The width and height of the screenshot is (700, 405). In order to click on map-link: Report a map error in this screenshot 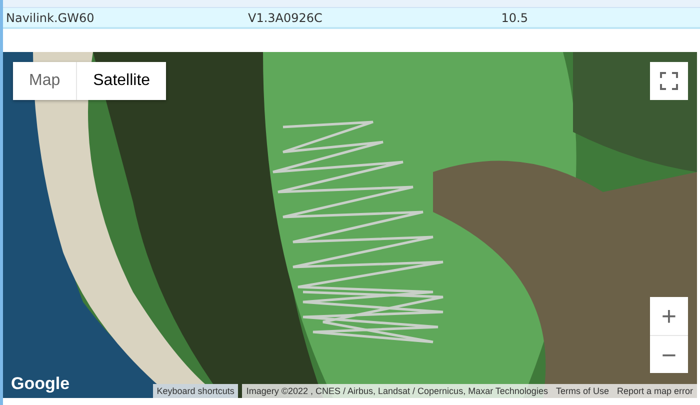, I will do `click(654, 391)`.